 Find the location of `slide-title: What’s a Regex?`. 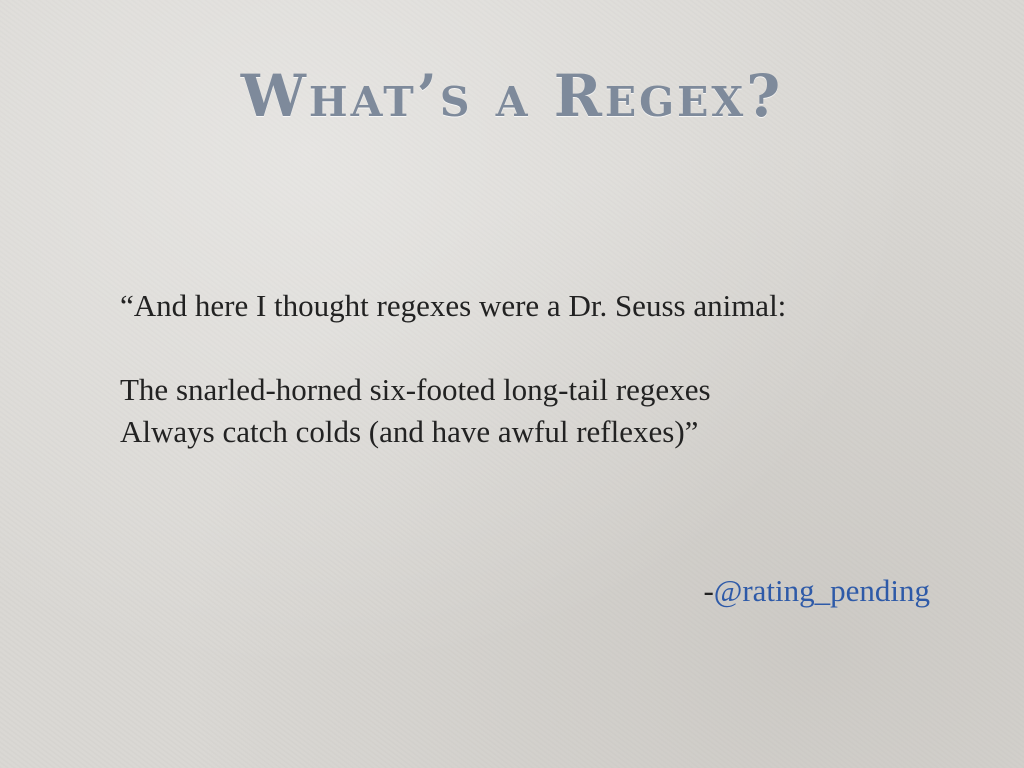

slide-title: What’s a Regex? is located at coordinates (512, 96).